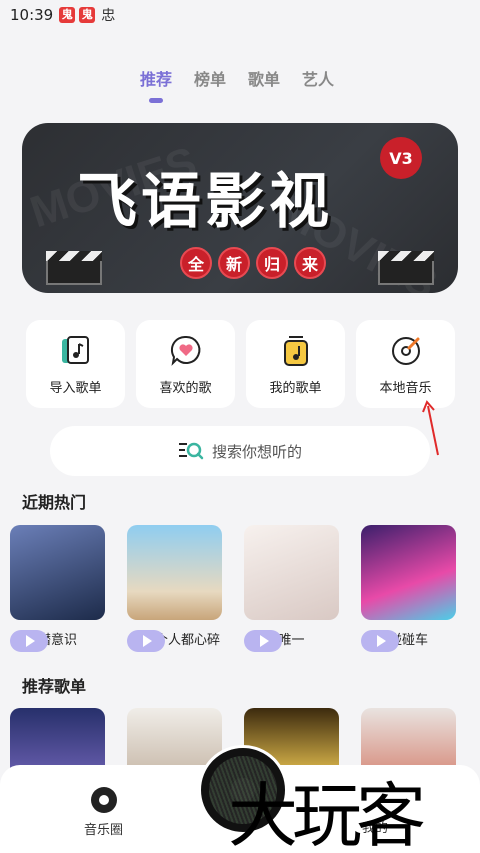 The width and height of the screenshot is (480, 853). What do you see at coordinates (185, 350) in the screenshot?
I see `heart-chat-icon` at bounding box center [185, 350].